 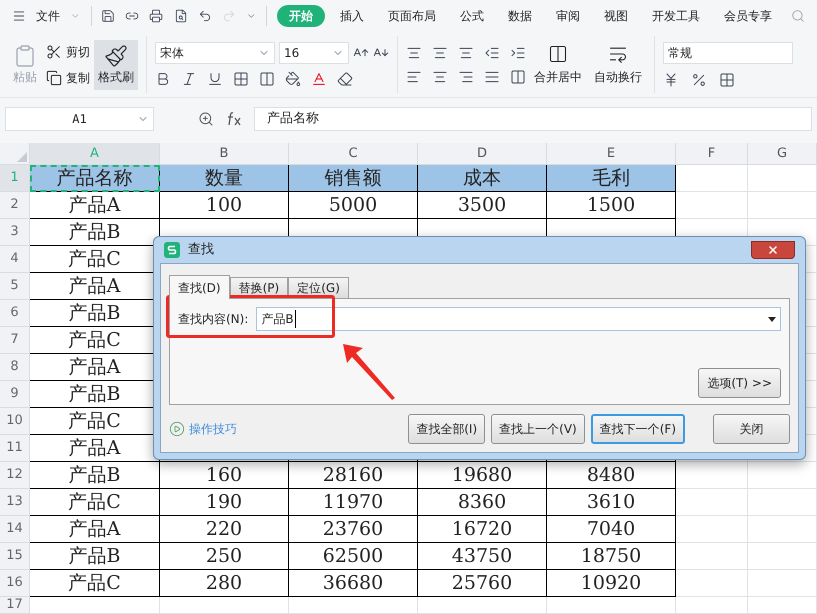 I want to click on table-cell: 8480, so click(x=611, y=475).